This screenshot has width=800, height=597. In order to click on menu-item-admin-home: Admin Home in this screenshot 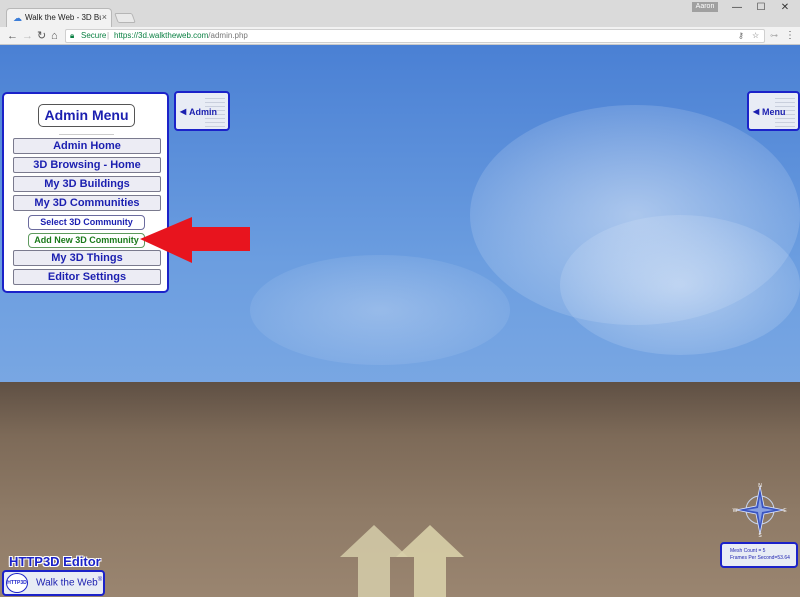, I will do `click(87, 146)`.